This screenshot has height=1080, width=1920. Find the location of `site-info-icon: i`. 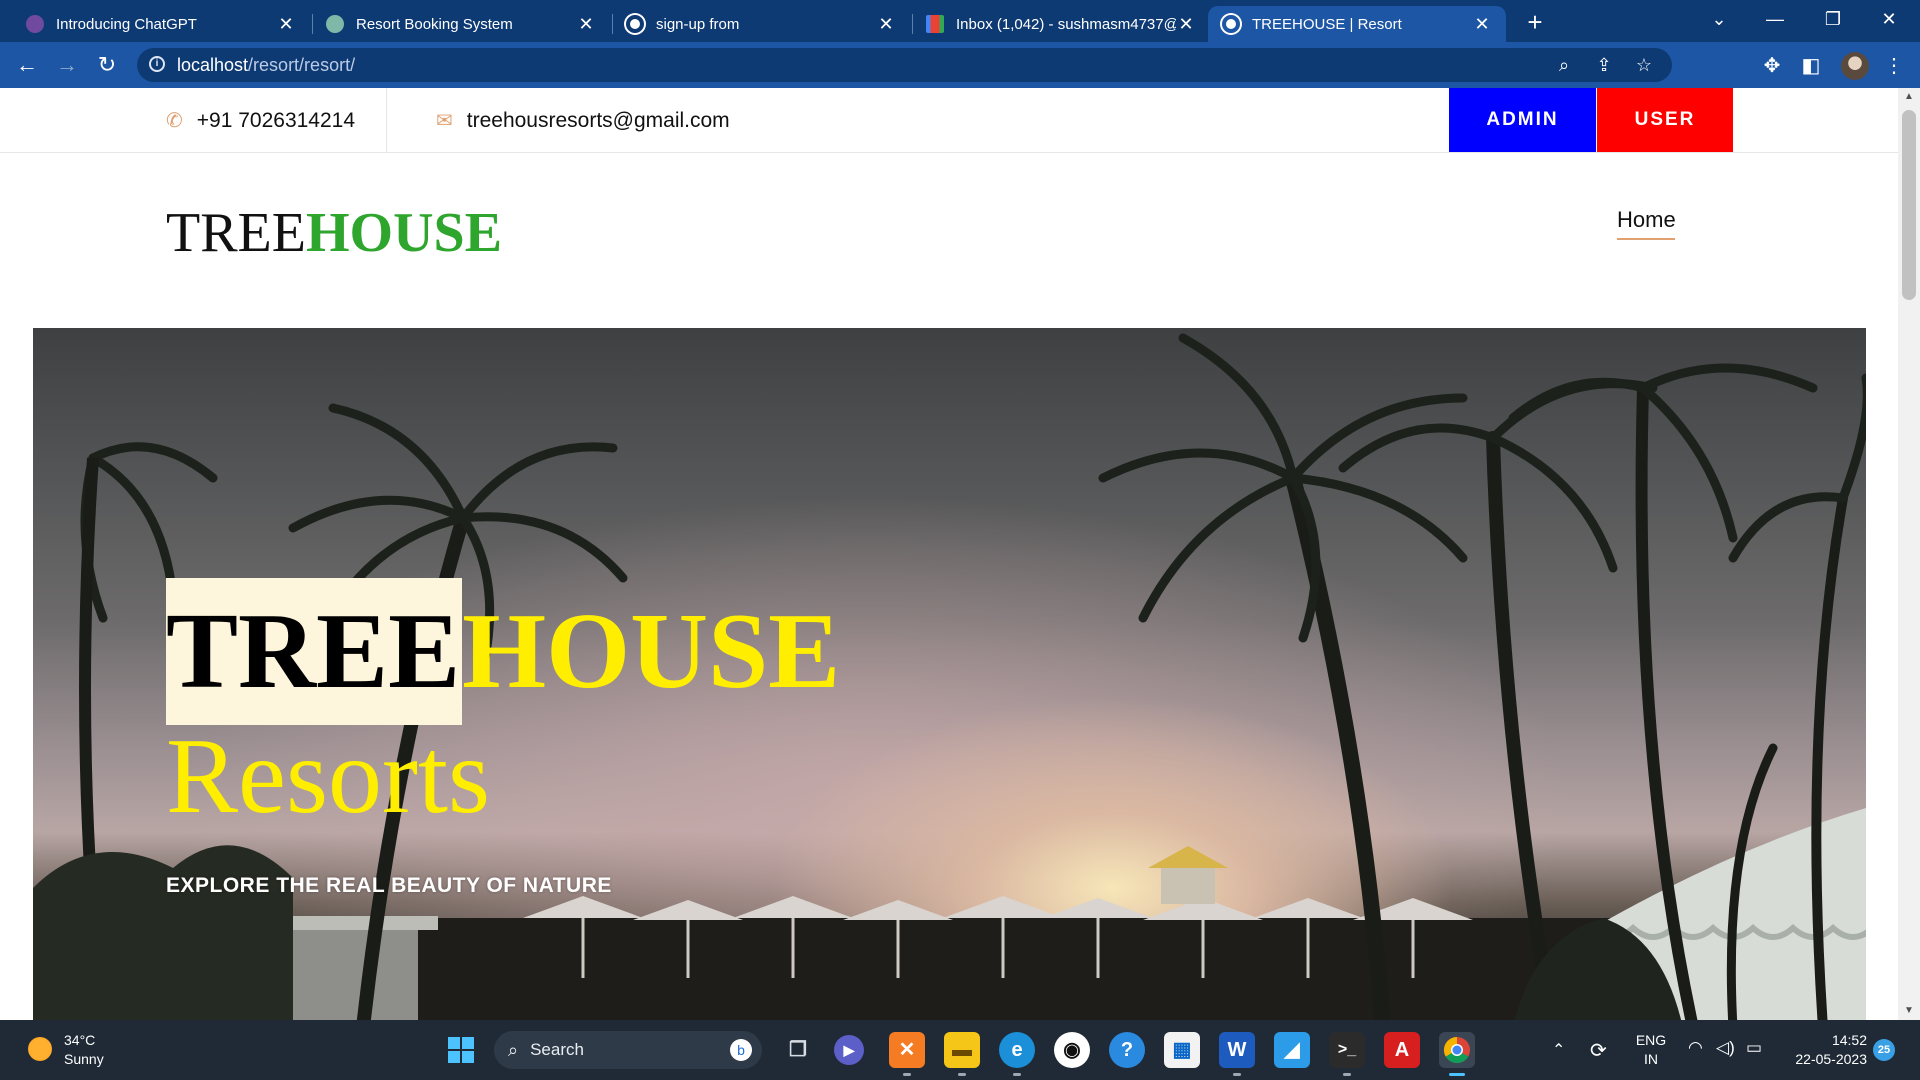

site-info-icon: i is located at coordinates (157, 64).